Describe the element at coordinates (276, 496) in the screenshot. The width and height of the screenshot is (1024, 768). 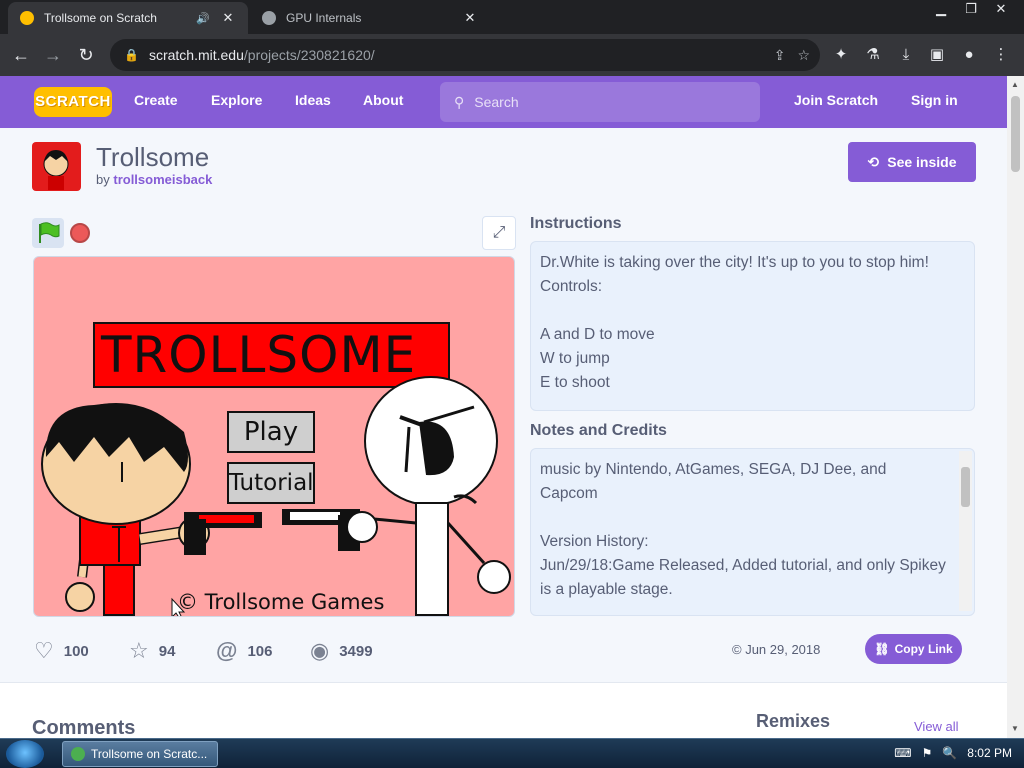
I see `stage-characters` at that location.